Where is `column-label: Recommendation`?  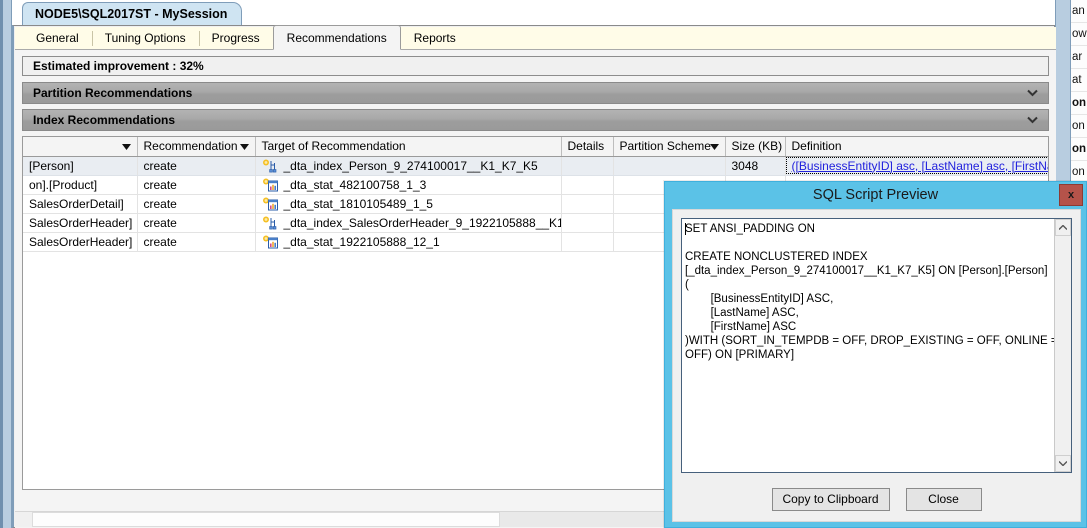
column-label: Recommendation is located at coordinates (190, 146).